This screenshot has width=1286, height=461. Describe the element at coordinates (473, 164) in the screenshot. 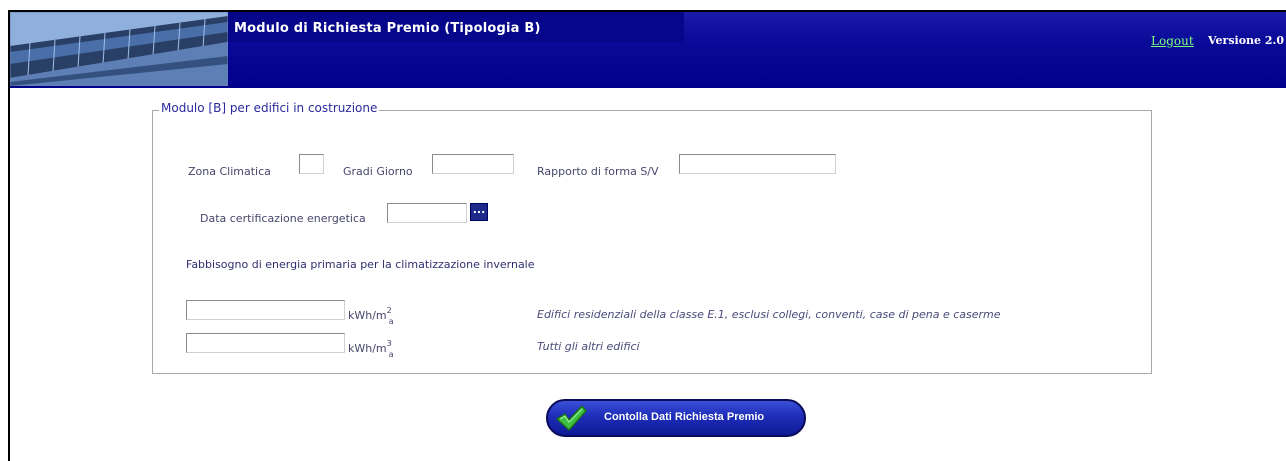

I see `gradi-giorno-input` at that location.